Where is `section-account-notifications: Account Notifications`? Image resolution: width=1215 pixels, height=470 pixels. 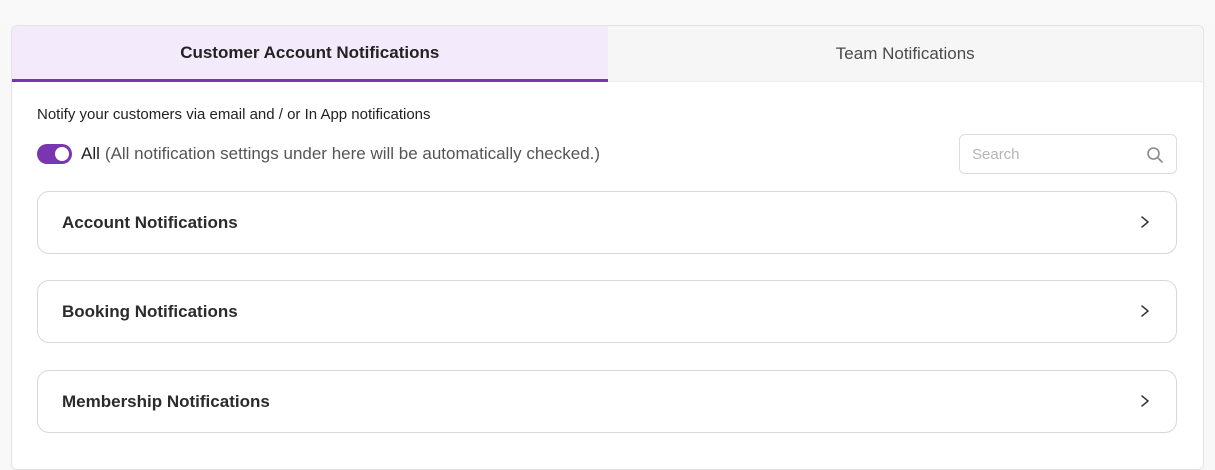
section-account-notifications: Account Notifications is located at coordinates (607, 222).